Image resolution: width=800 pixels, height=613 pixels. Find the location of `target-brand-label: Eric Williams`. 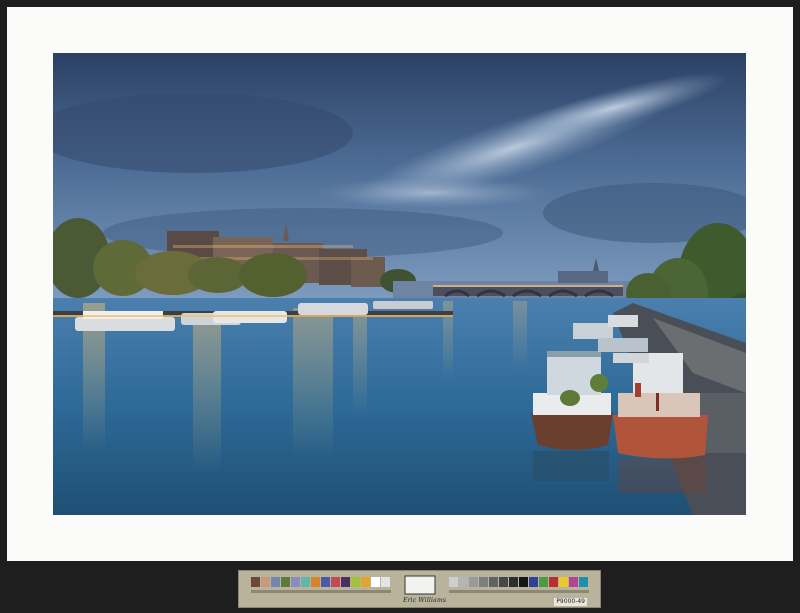

target-brand-label: Eric Williams is located at coordinates (425, 600).